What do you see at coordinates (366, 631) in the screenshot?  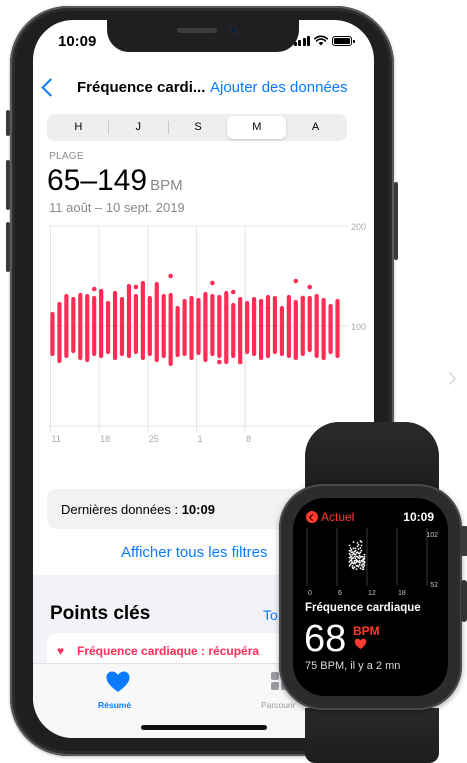 I see `watch-bpm-unit: BPM` at bounding box center [366, 631].